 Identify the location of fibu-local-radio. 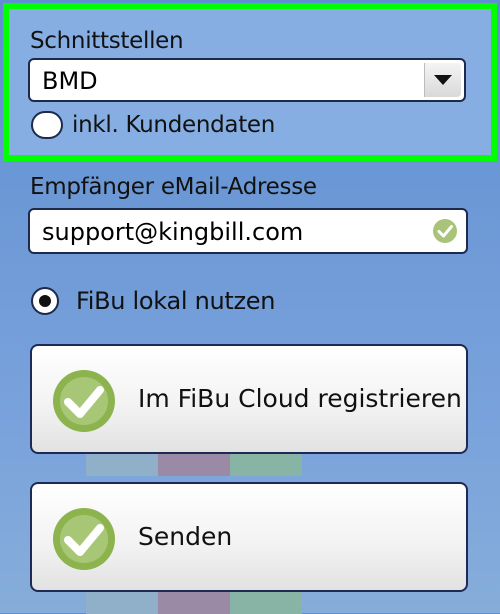
(45, 301).